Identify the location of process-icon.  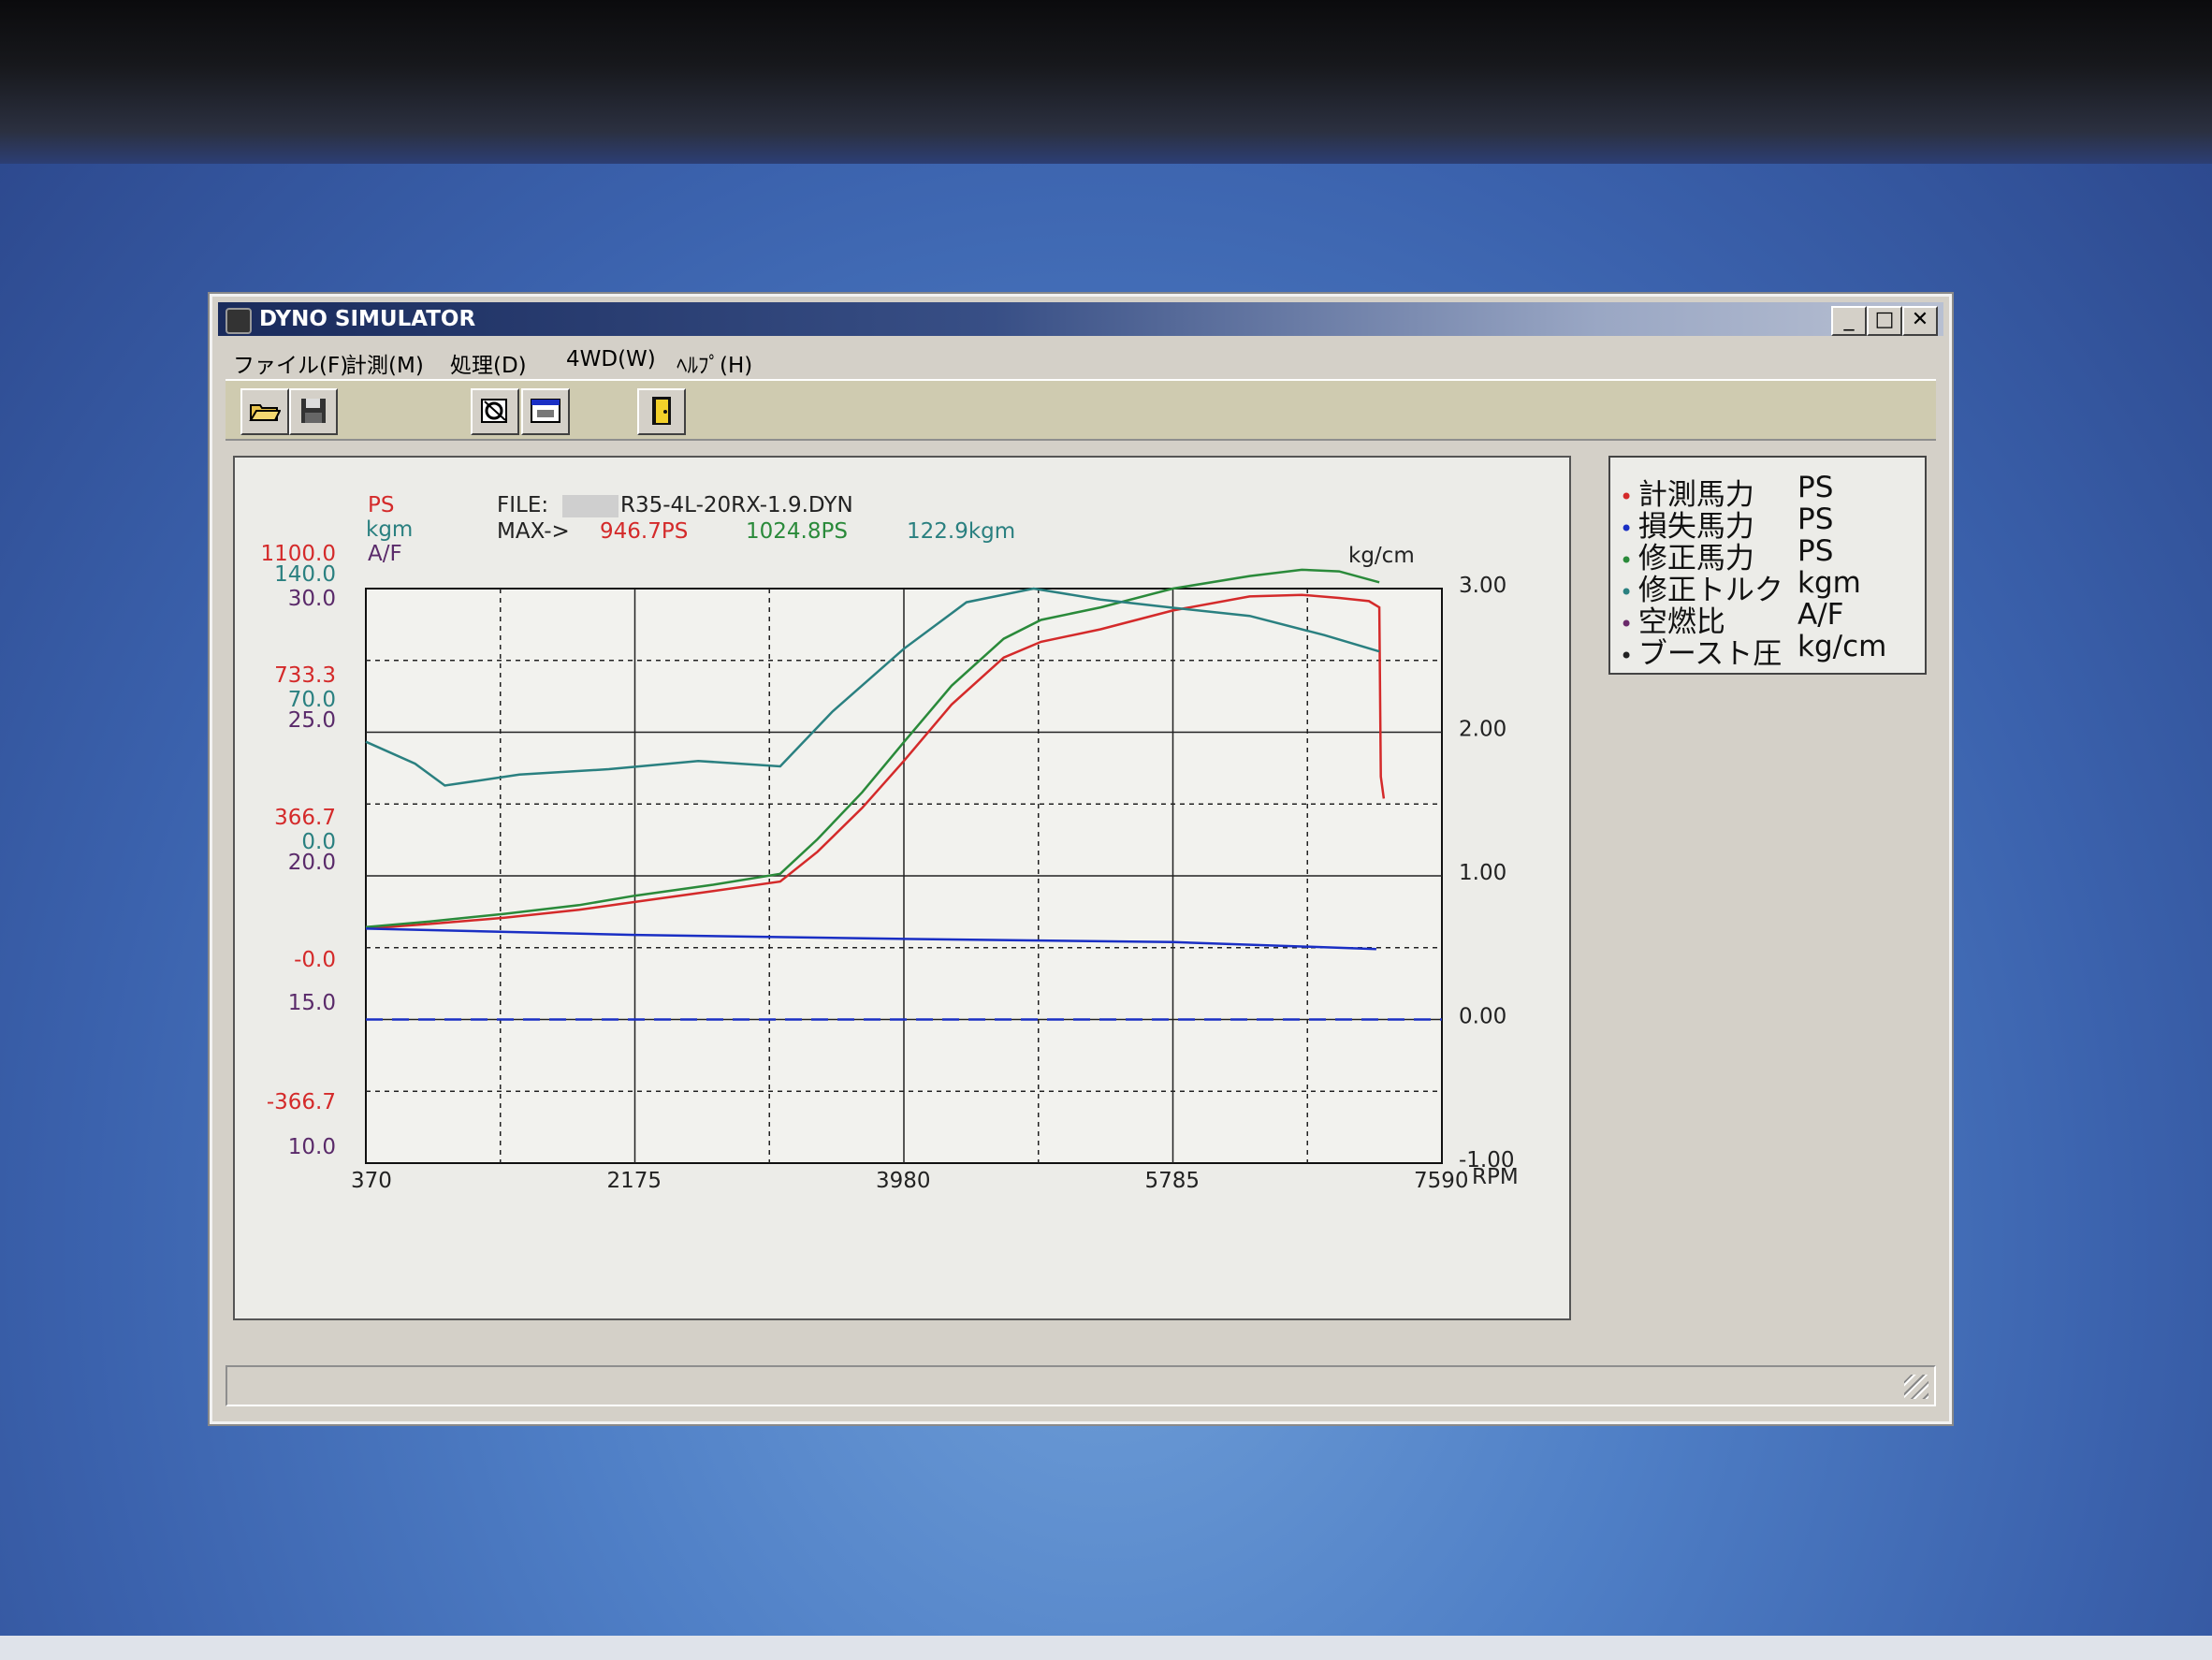
(495, 411).